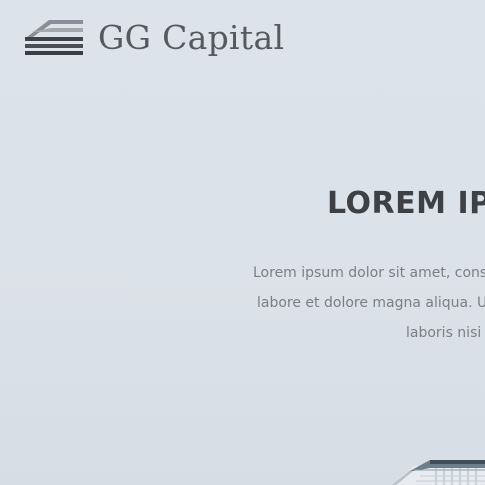 The image size is (485, 485). I want to click on hero-text-line-1: Lorem ipsum dolor sit amet, cons, so click(369, 273).